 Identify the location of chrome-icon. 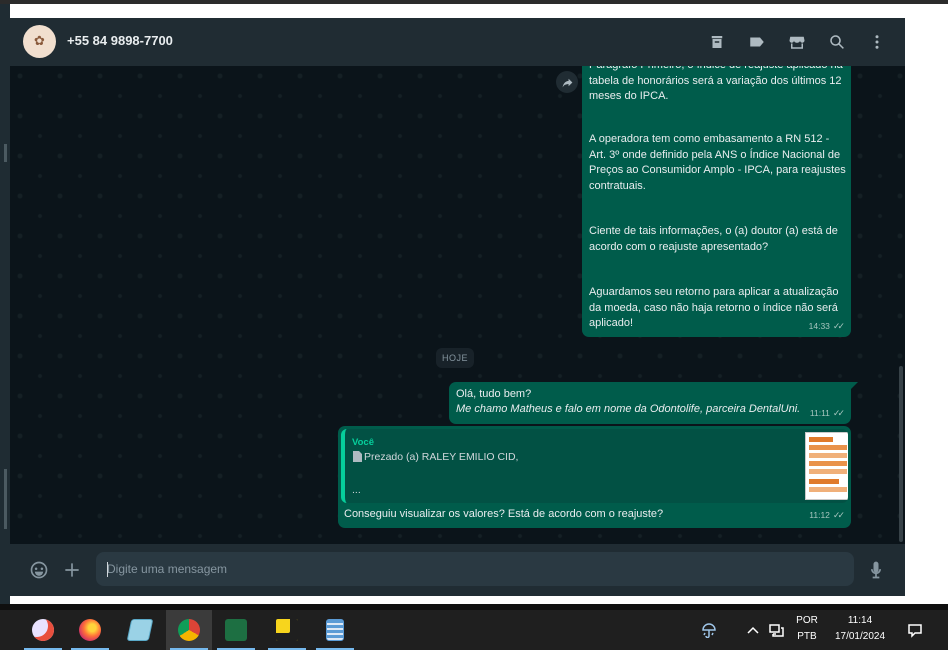
(189, 630).